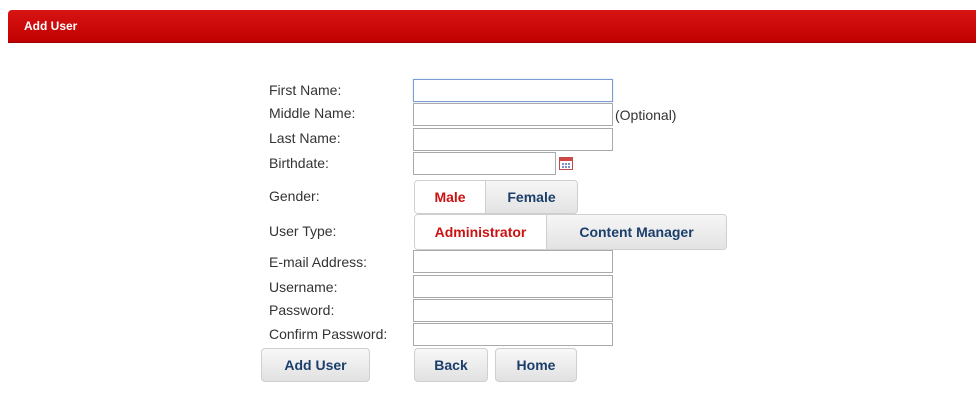 This screenshot has width=976, height=394. What do you see at coordinates (513, 310) in the screenshot?
I see `password-input` at bounding box center [513, 310].